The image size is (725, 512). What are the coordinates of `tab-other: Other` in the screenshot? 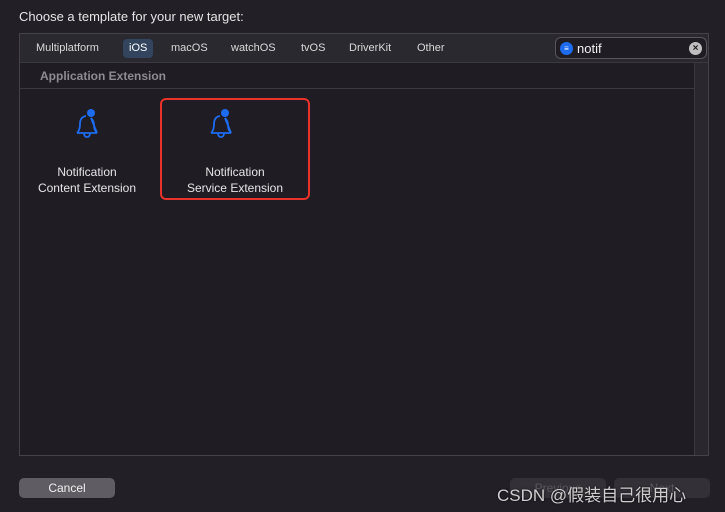 It's located at (431, 48).